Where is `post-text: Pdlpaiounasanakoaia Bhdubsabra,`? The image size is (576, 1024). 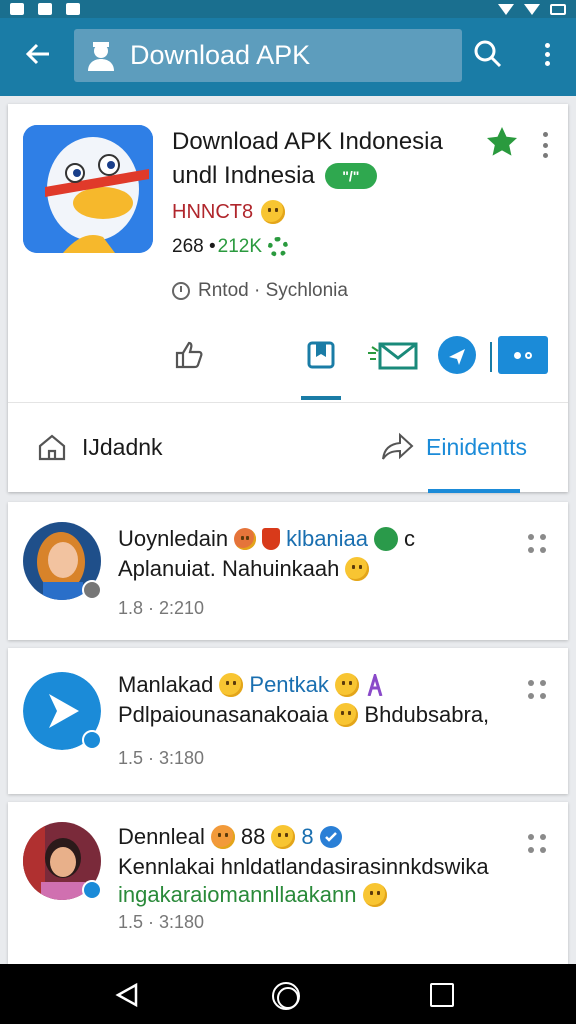
post-text: Pdlpaiounasanakoaia Bhdubsabra, is located at coordinates (303, 715).